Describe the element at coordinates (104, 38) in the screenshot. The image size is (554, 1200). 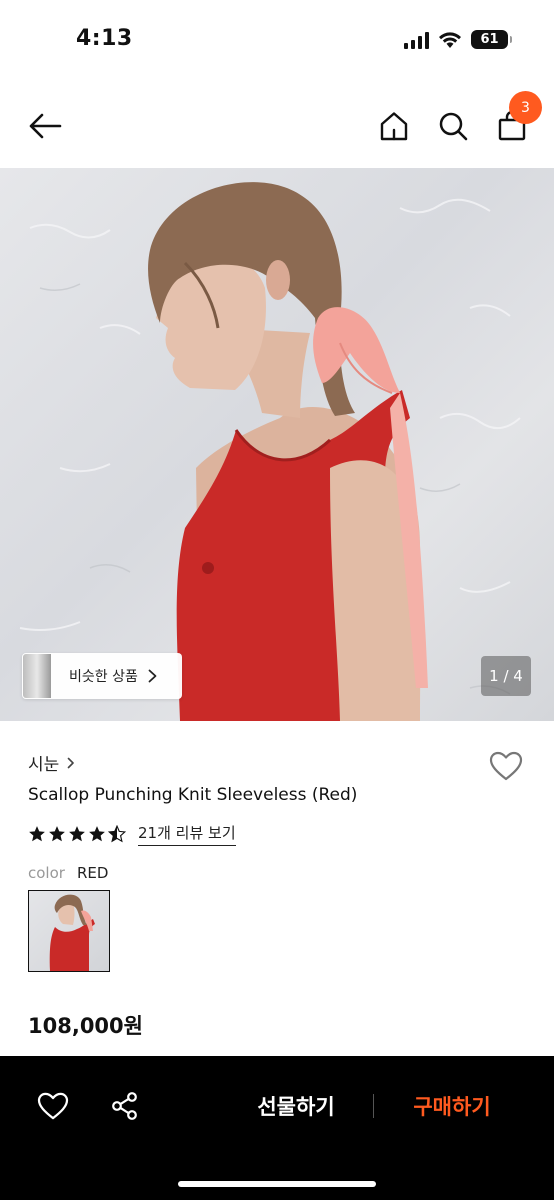
I see `status-time: 4:13` at that location.